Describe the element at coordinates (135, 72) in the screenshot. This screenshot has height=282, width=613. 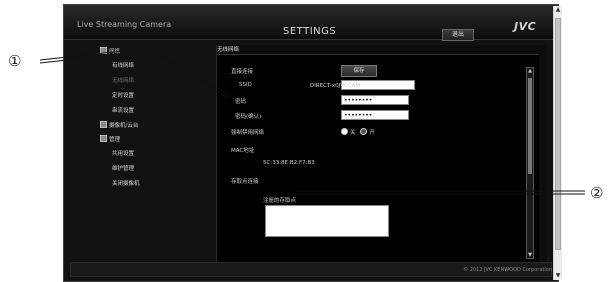
I see `callout-line-1a` at that location.